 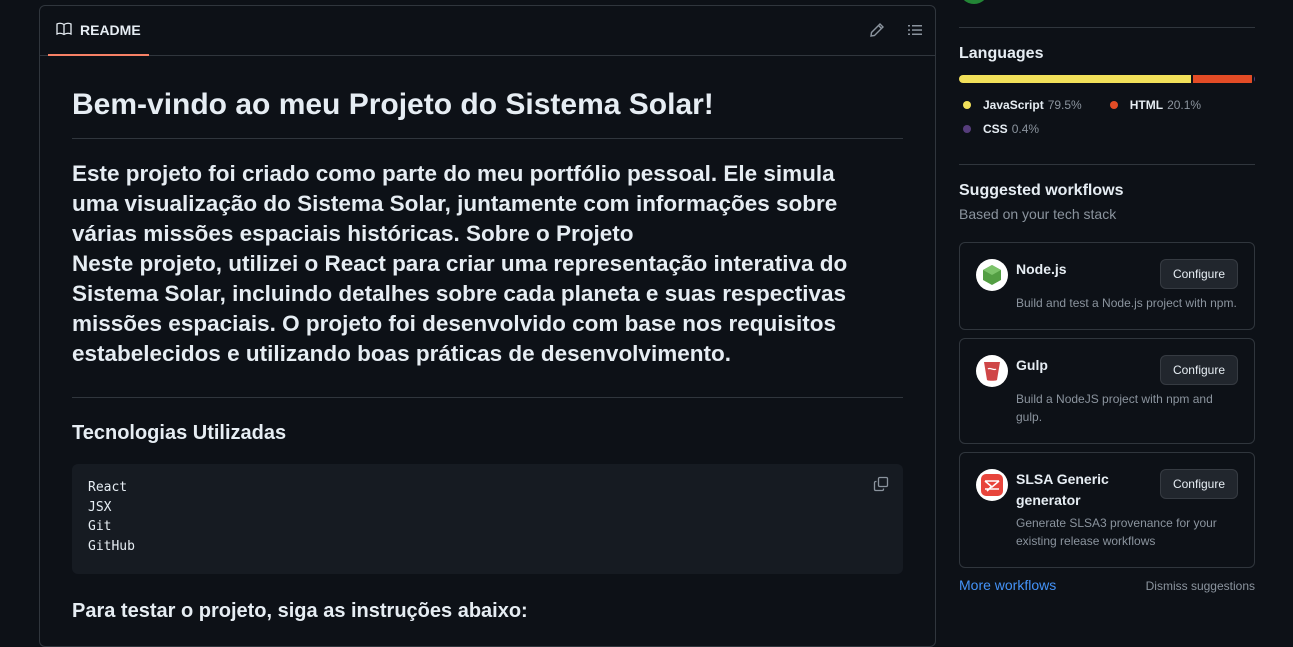 What do you see at coordinates (110, 30) in the screenshot?
I see `readme-tab-label: README` at bounding box center [110, 30].